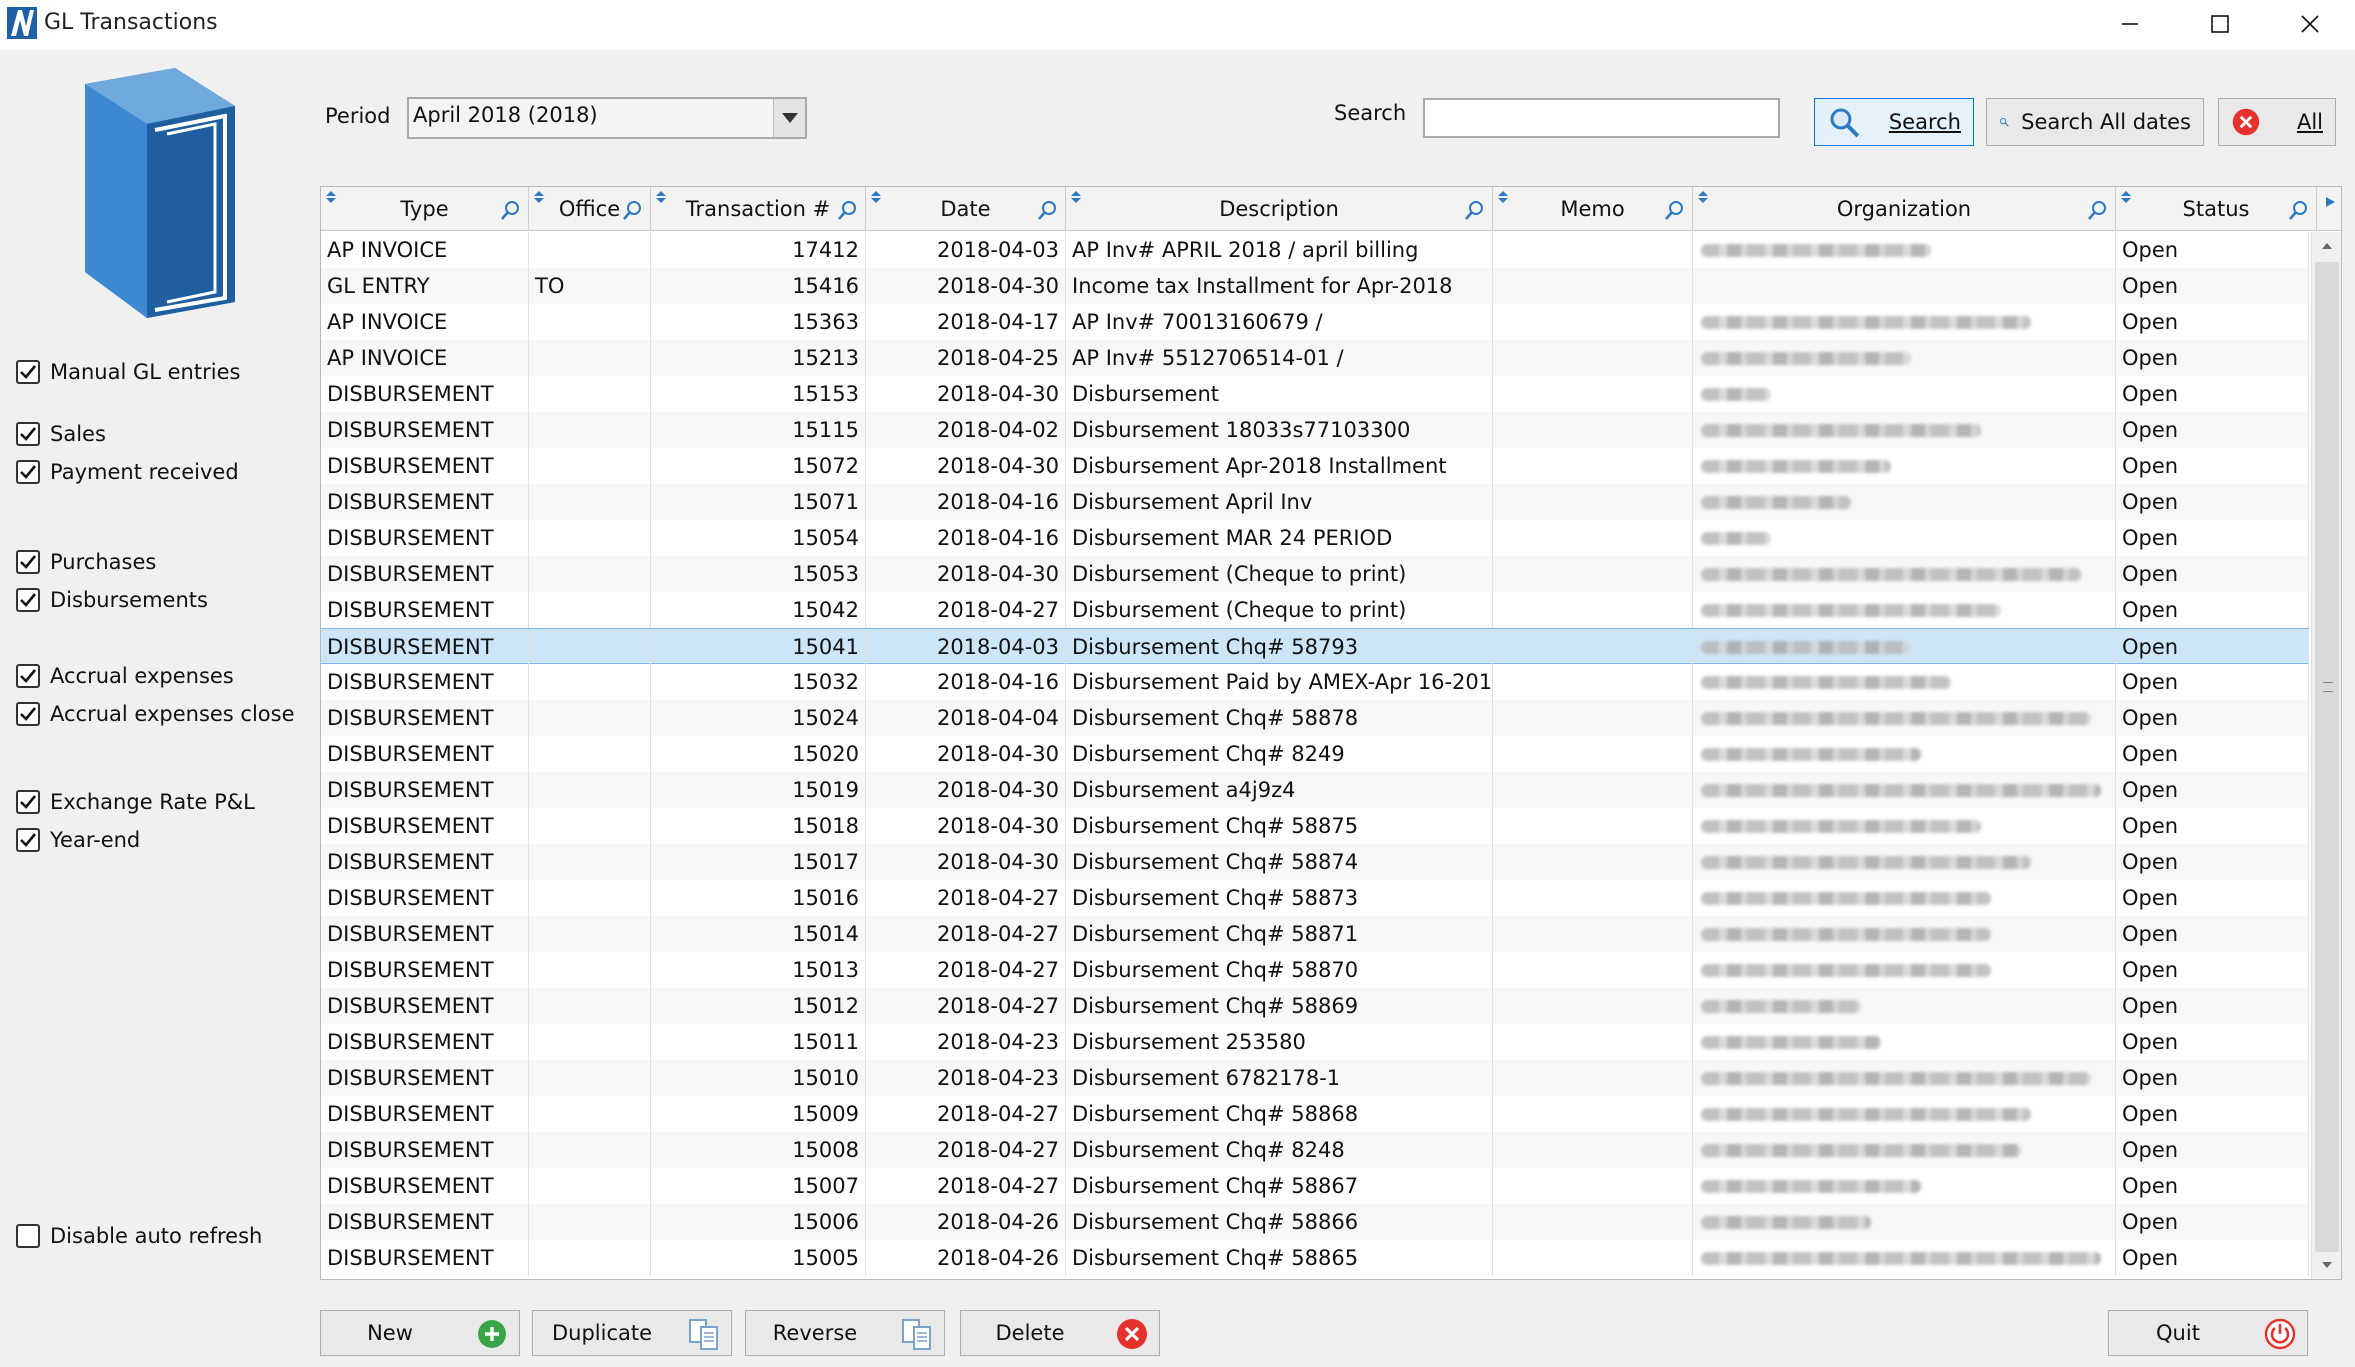  Describe the element at coordinates (86, 562) in the screenshot. I see `filter-purchases: Purchases` at that location.